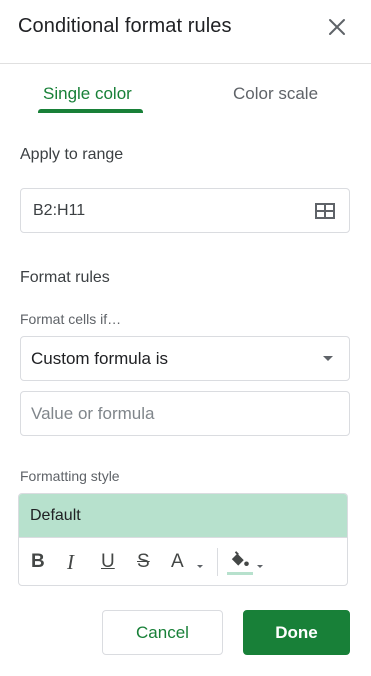 This screenshot has width=371, height=676. Describe the element at coordinates (162, 632) in the screenshot. I see `cancel-button: Cancel` at that location.